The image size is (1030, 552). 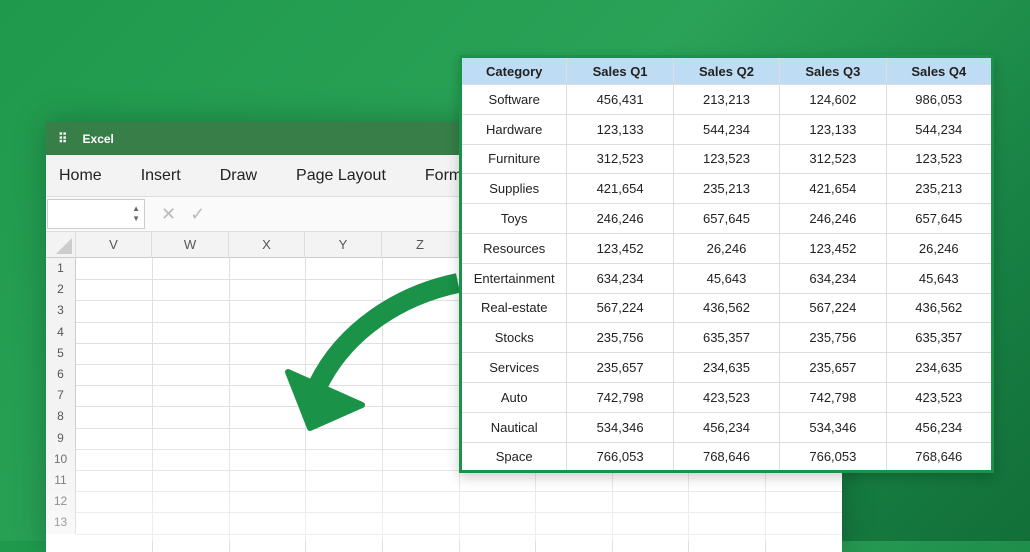 I want to click on table-cell: Supplies, so click(x=513, y=189).